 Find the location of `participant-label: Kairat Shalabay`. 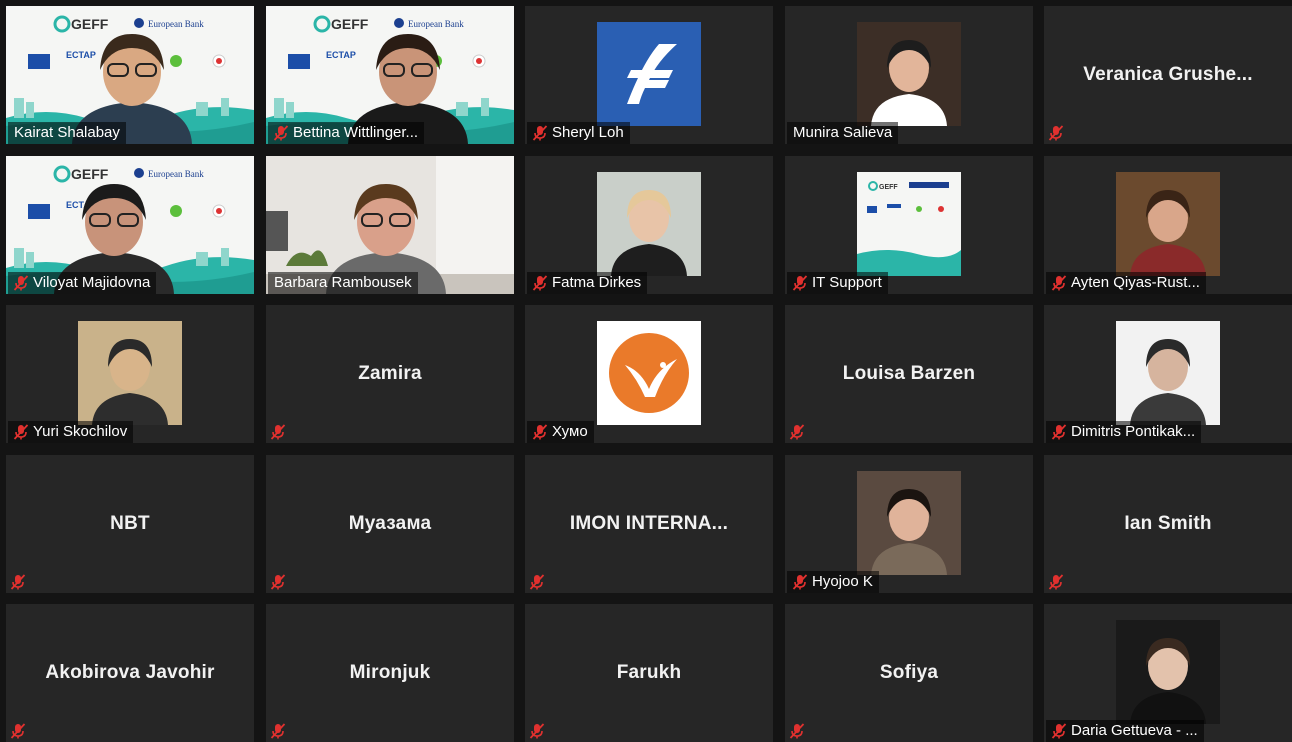

participant-label: Kairat Shalabay is located at coordinates (67, 133).